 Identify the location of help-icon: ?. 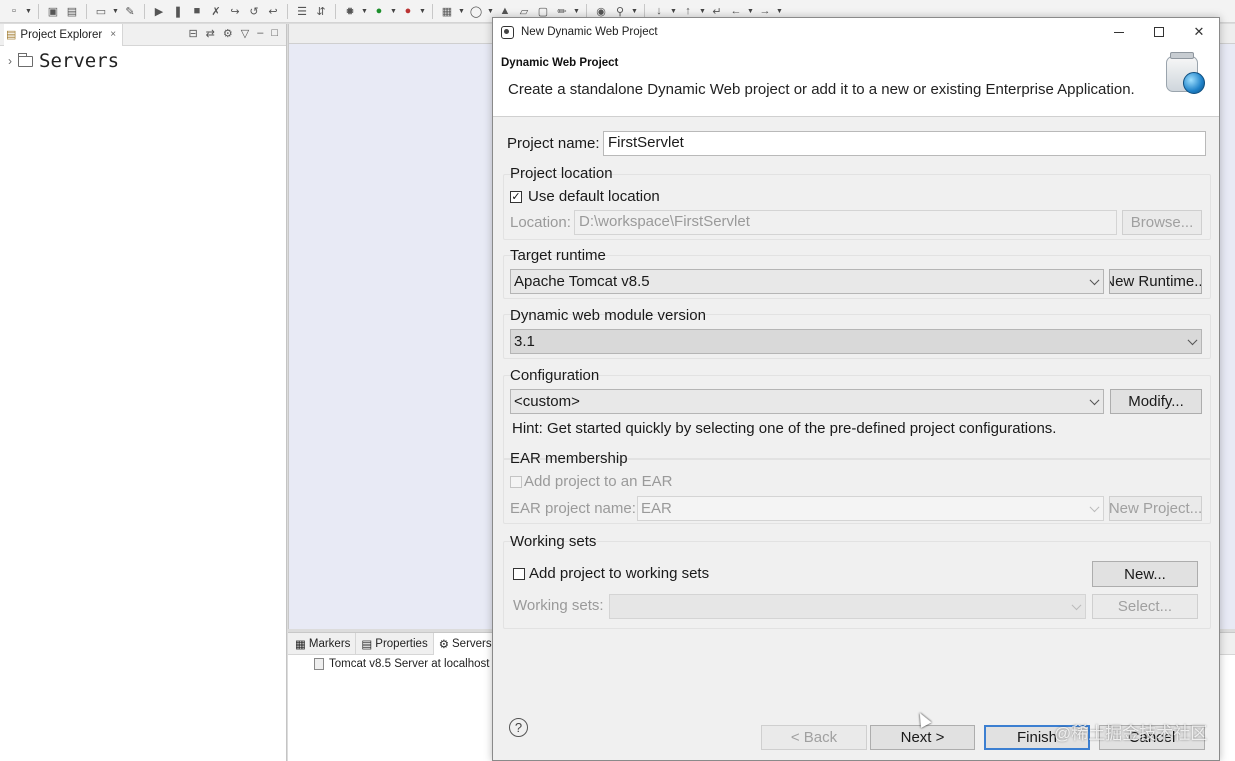
(518, 727).